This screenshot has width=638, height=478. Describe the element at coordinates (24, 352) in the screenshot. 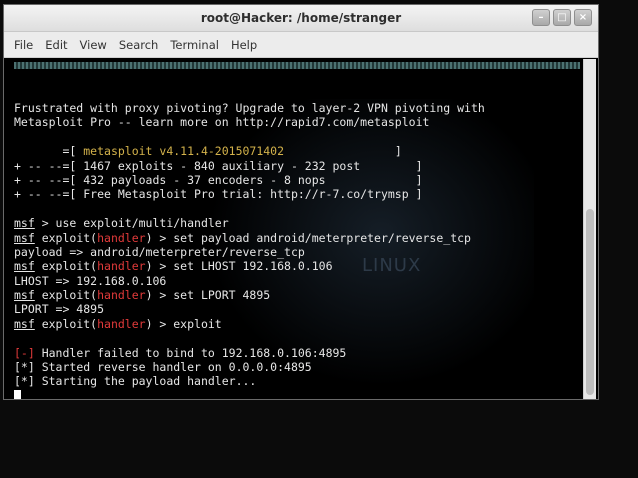

I see `error-tag: [-]` at that location.